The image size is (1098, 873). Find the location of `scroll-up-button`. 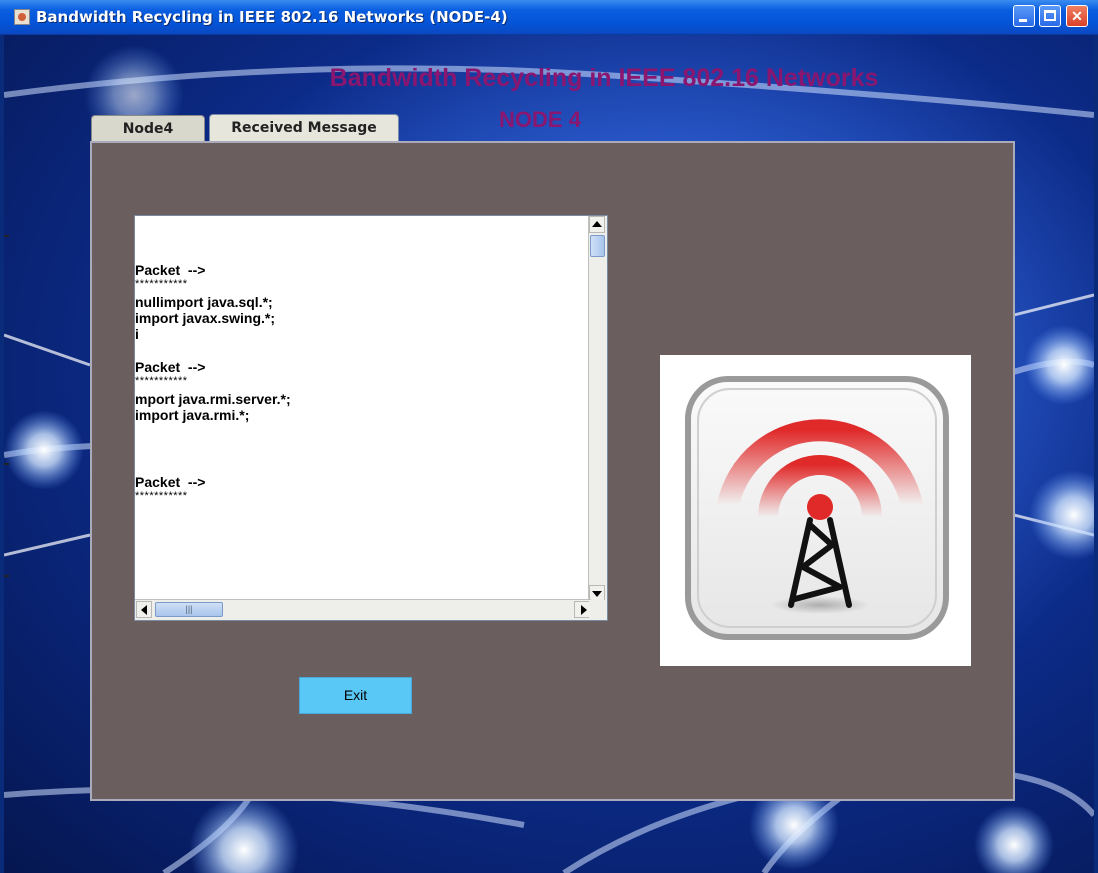

scroll-up-button is located at coordinates (597, 224).